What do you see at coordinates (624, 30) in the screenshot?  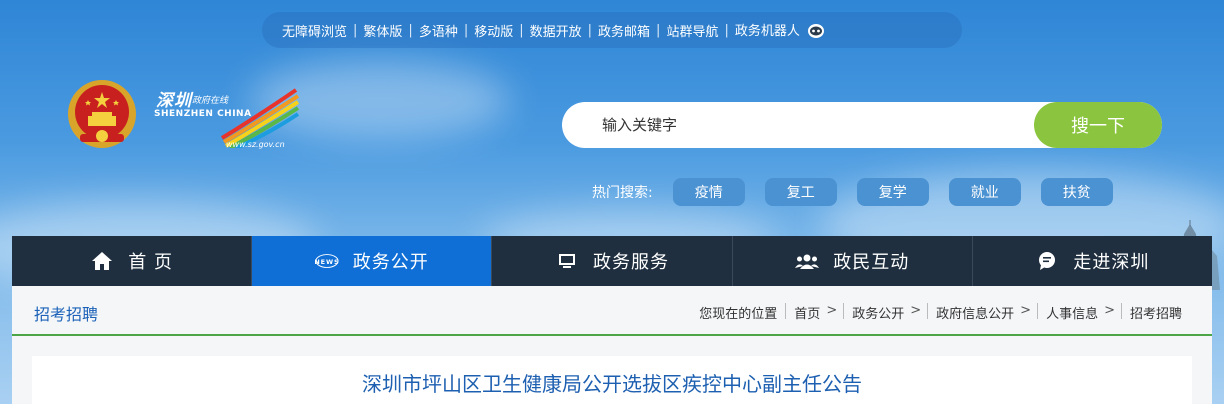 I see `link-gov-mail: 政务邮箱` at bounding box center [624, 30].